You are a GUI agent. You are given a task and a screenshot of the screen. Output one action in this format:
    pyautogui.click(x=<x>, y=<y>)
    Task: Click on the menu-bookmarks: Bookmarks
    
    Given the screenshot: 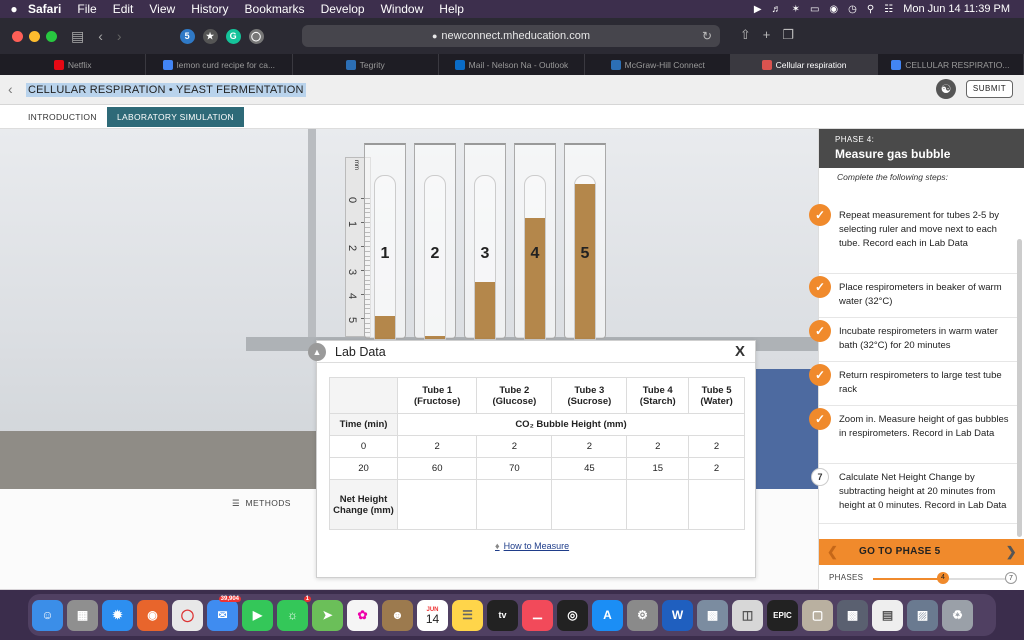 What is the action you would take?
    pyautogui.click(x=275, y=9)
    